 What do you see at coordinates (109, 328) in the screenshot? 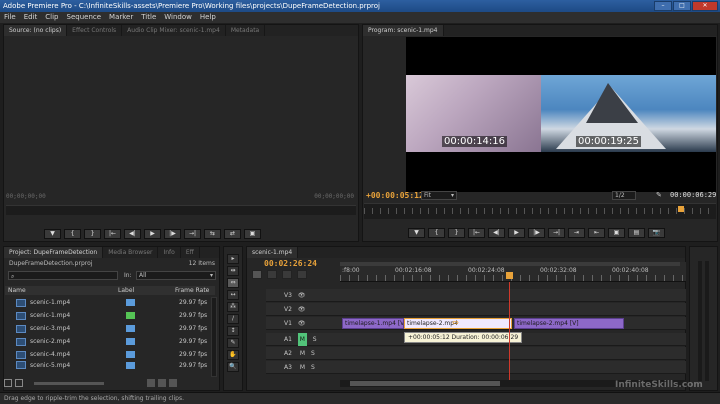
I see `list-item: scenic-3.mp4 29.97 fps` at bounding box center [109, 328].